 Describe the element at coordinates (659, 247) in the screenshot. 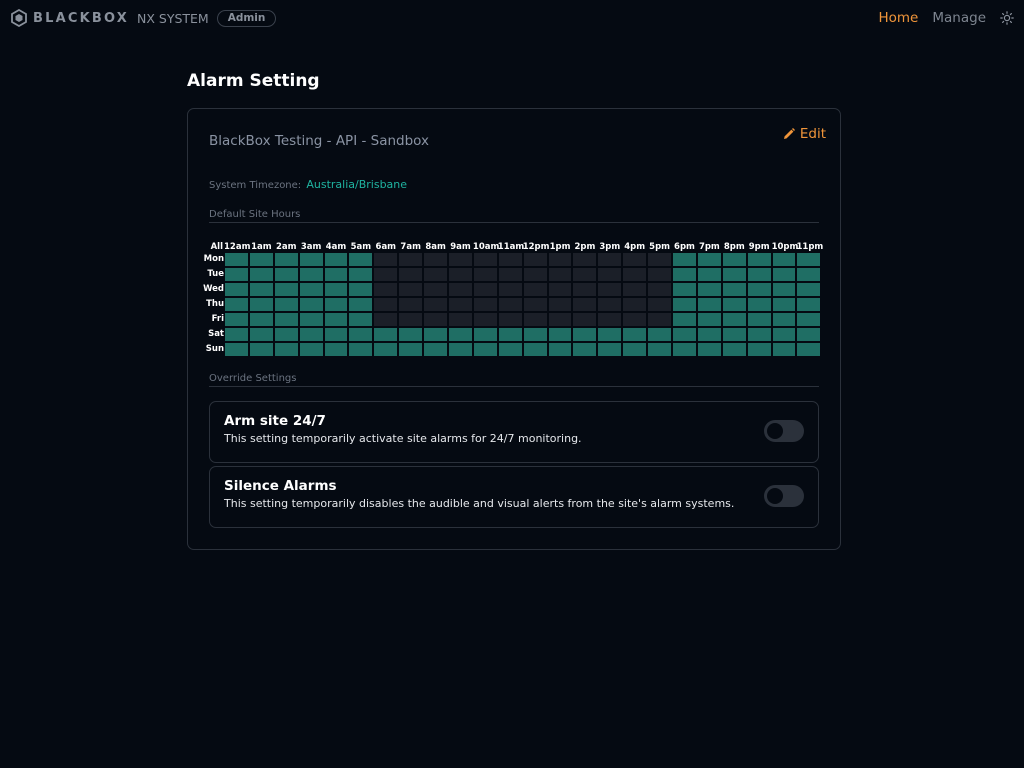

I see `hour-header-5pm: 5pm` at that location.